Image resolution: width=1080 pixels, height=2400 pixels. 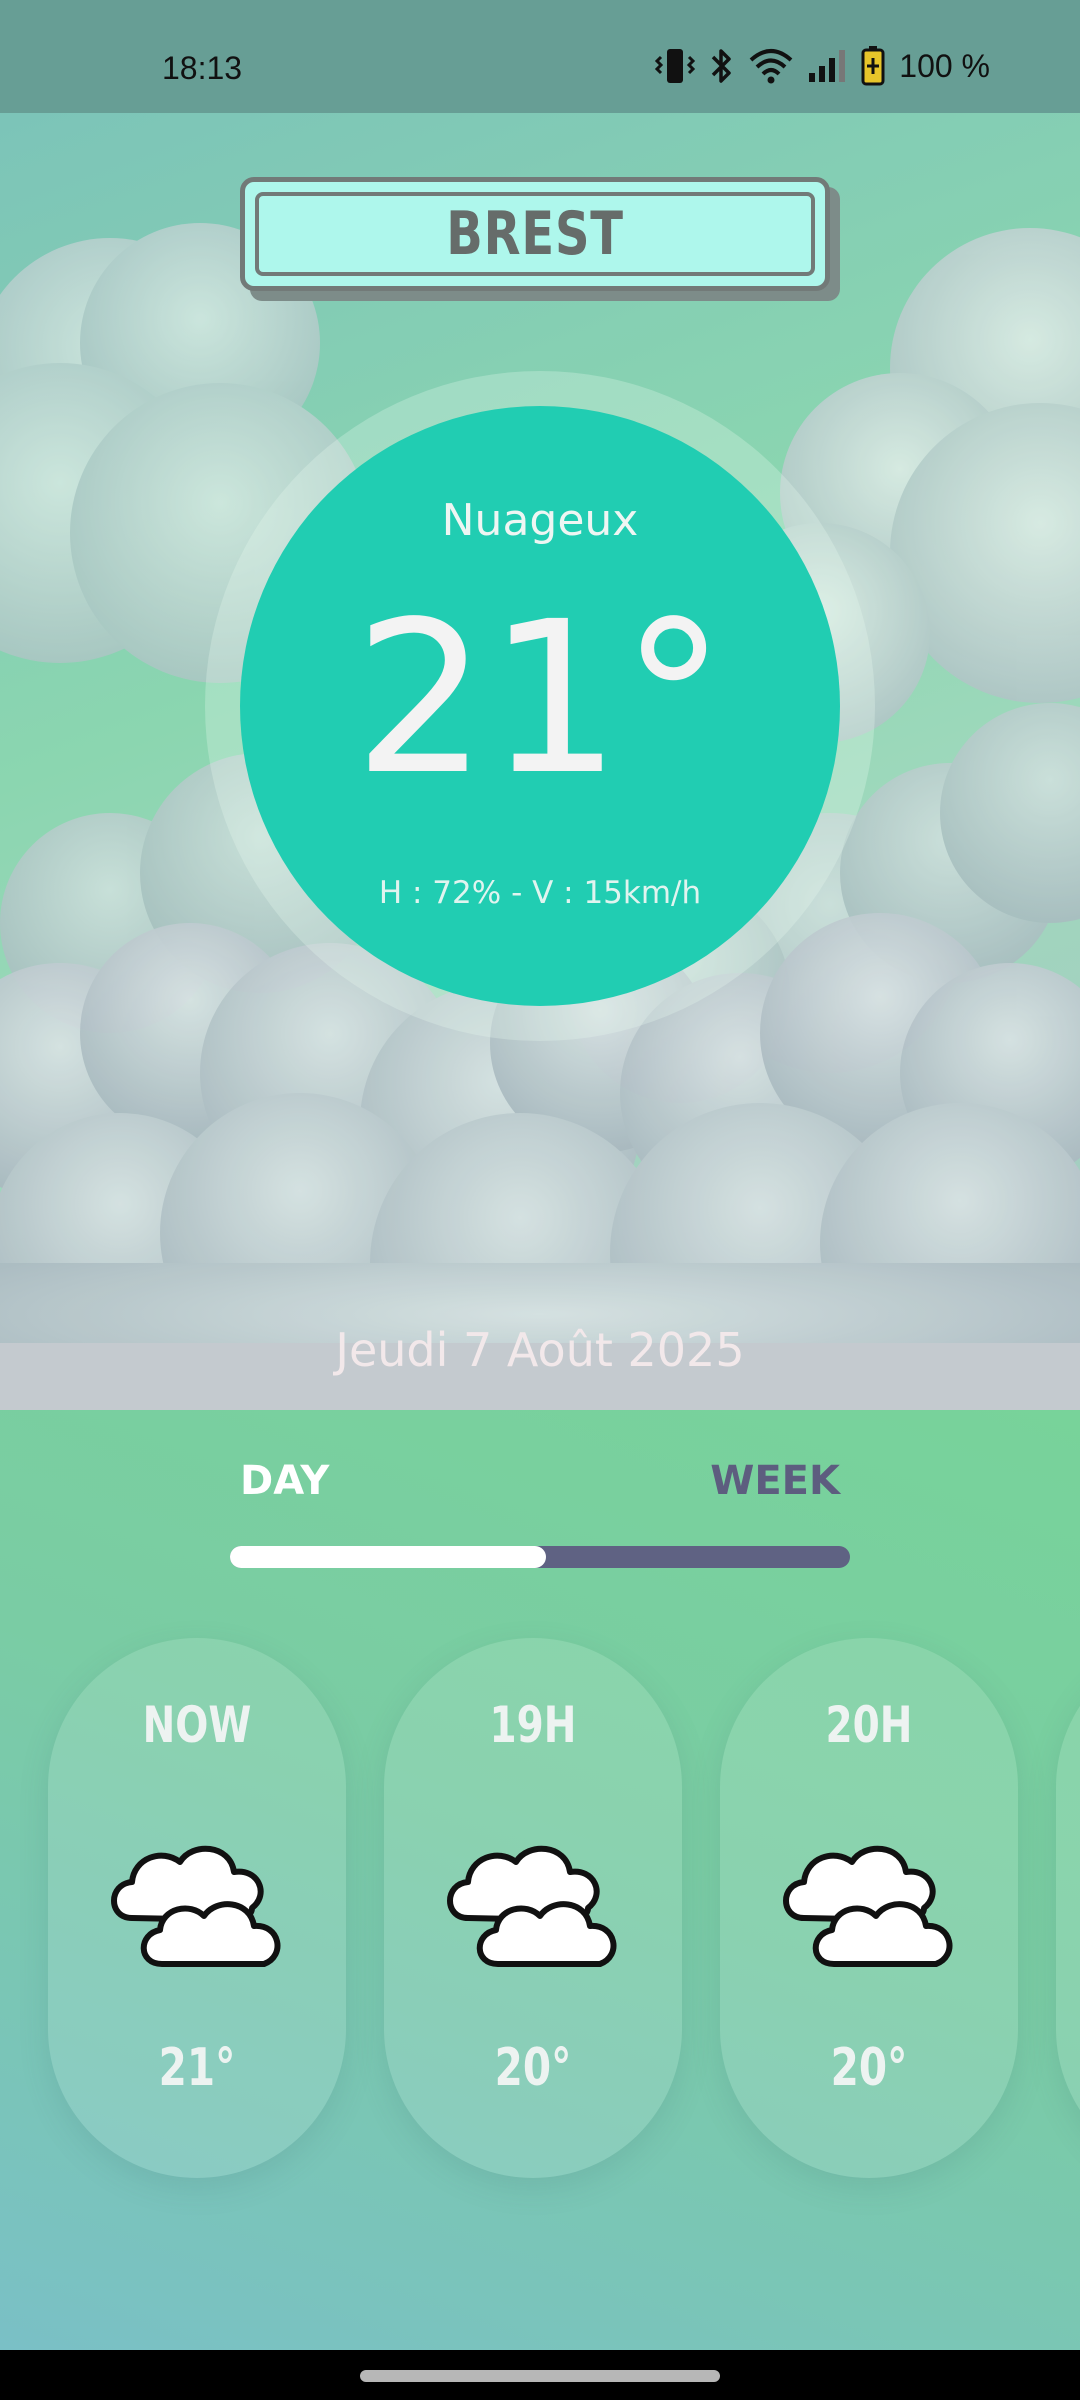 I want to click on hour-label: 19H, so click(x=533, y=1725).